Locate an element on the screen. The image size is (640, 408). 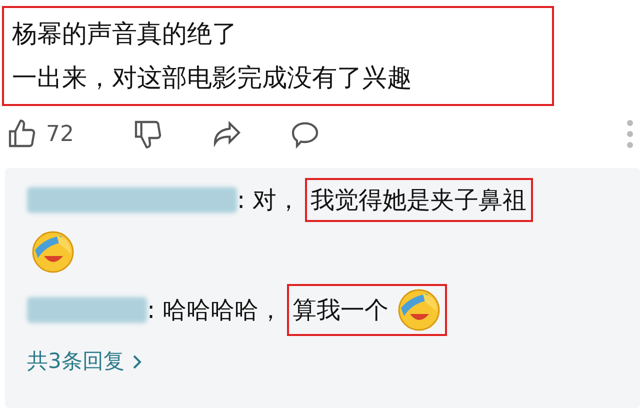
thumbs-up-icon is located at coordinates (22, 134).